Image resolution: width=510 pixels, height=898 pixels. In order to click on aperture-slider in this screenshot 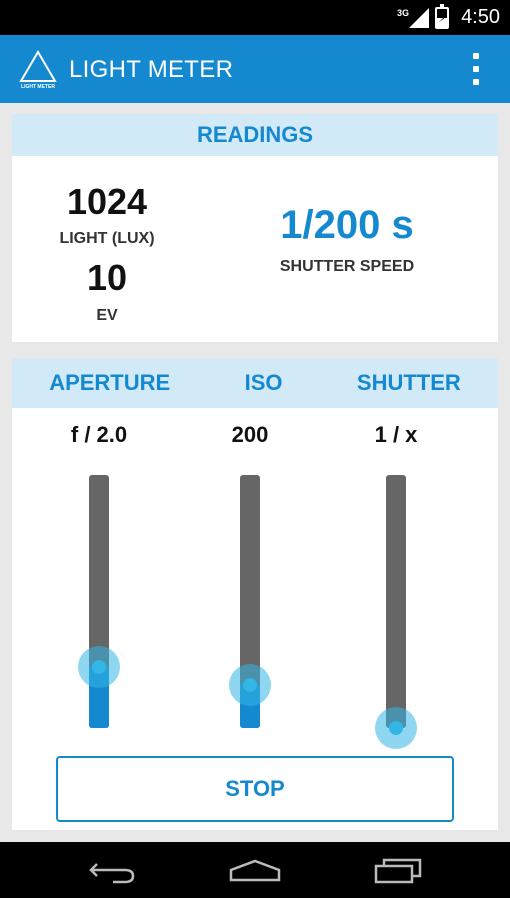, I will do `click(99, 601)`.